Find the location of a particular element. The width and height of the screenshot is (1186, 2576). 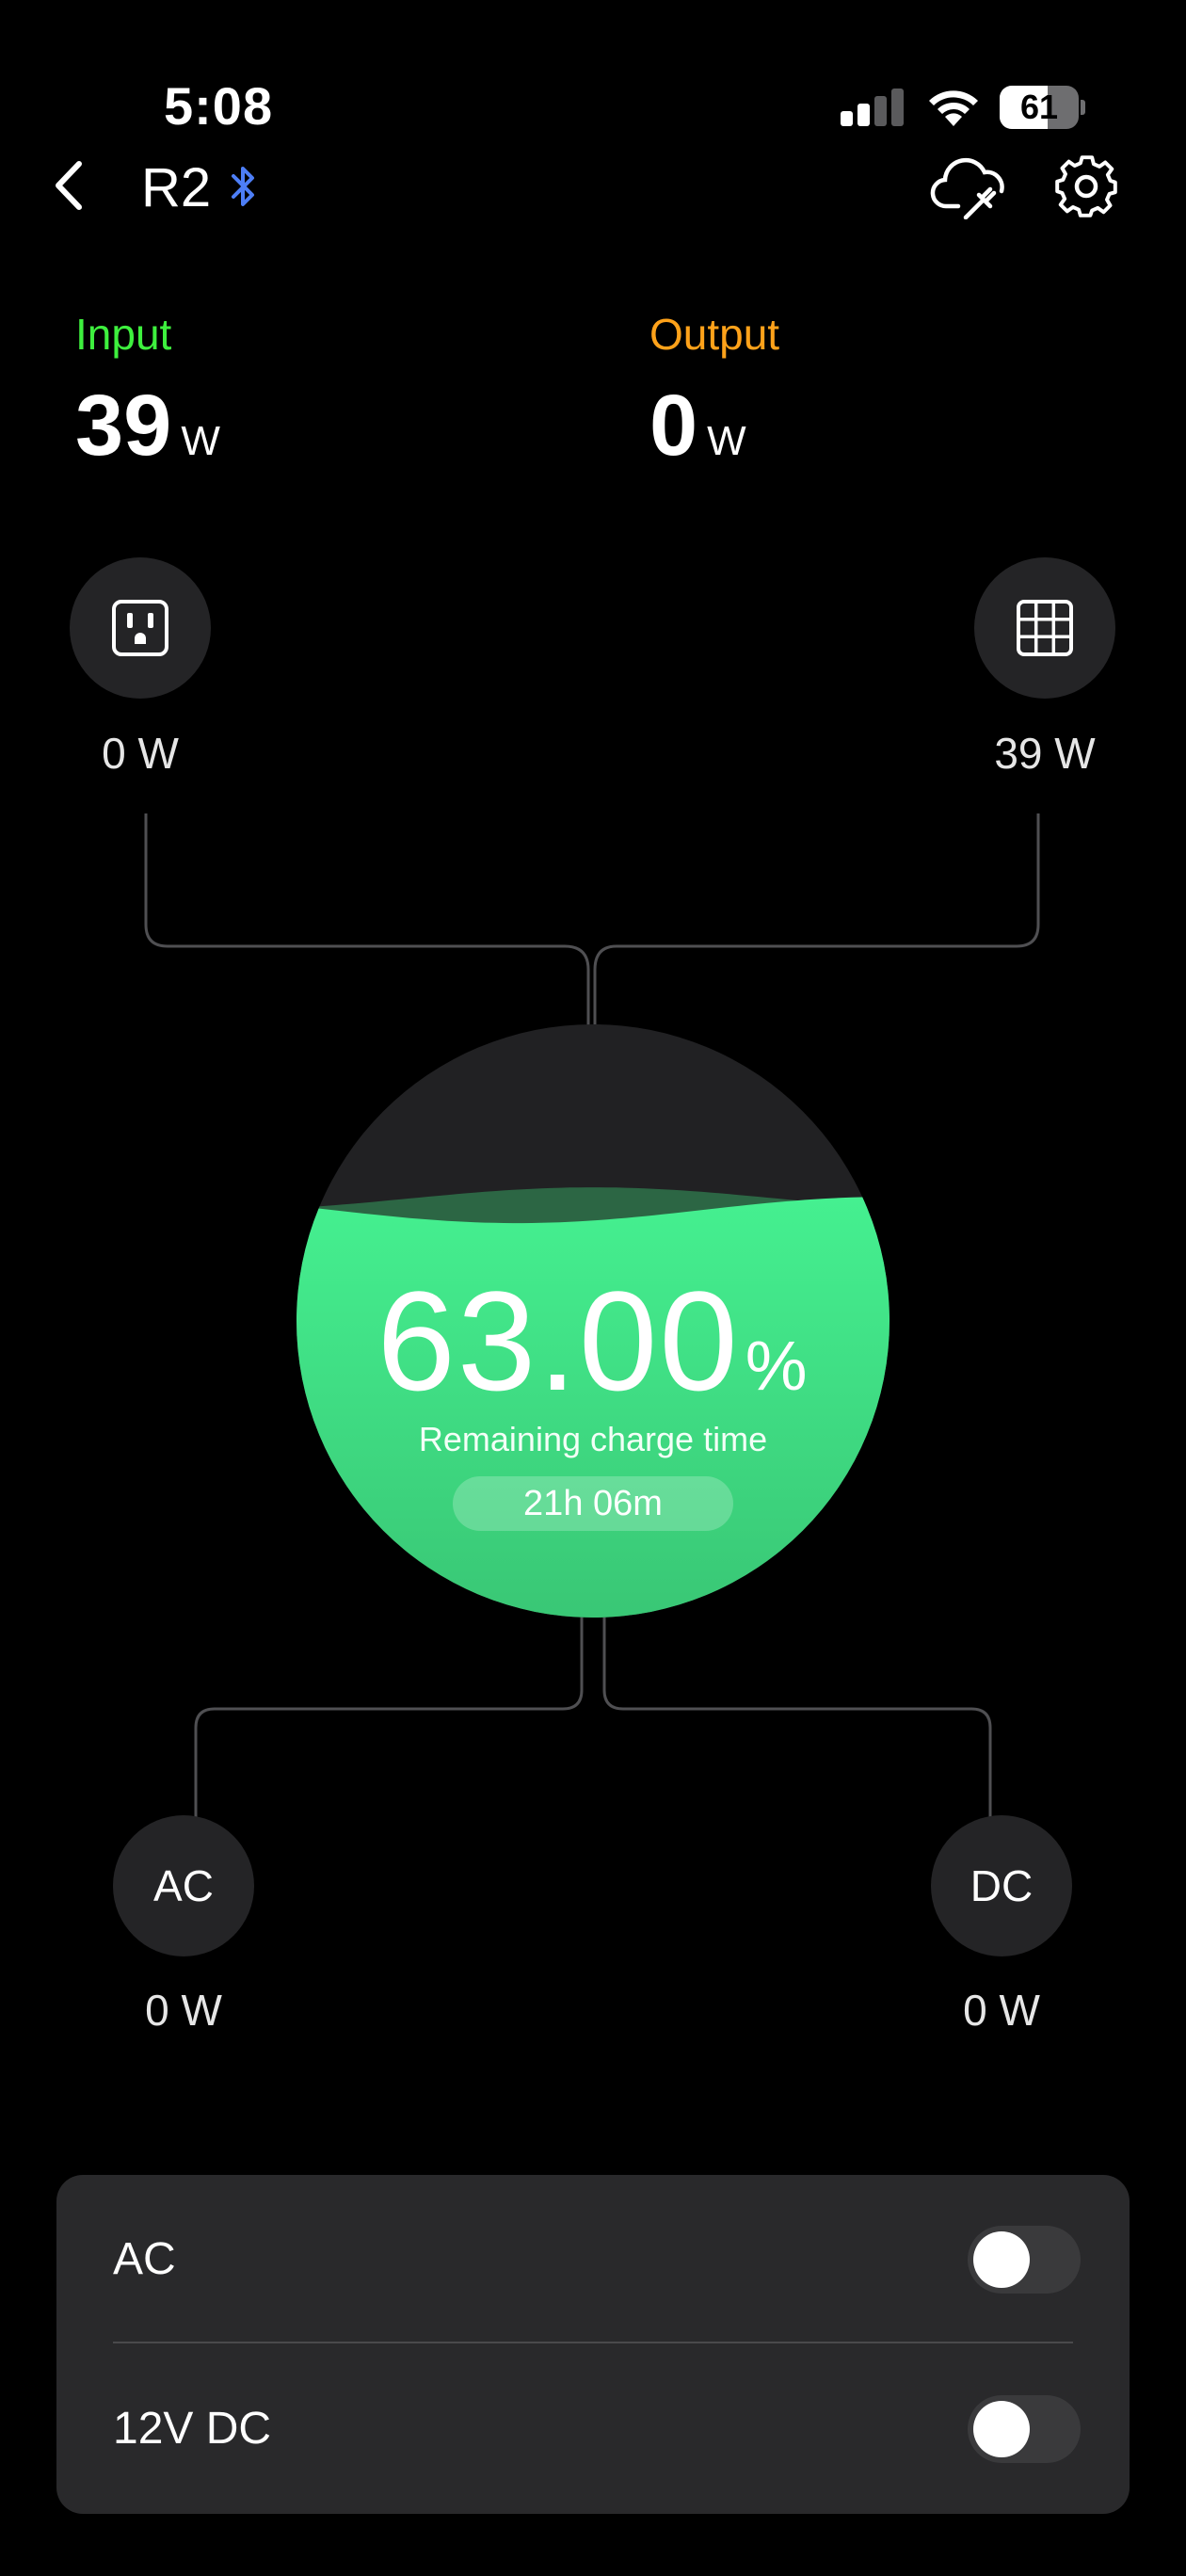

grid-input-node is located at coordinates (140, 628).